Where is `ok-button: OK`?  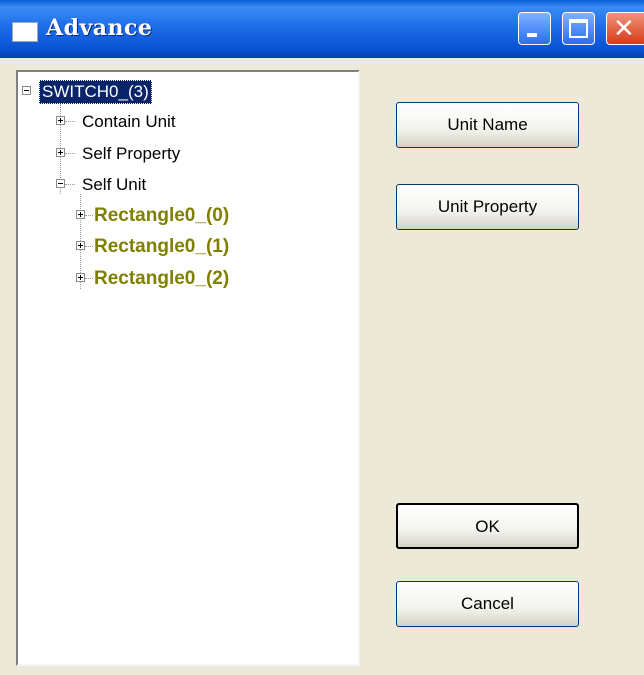
ok-button: OK is located at coordinates (487, 526).